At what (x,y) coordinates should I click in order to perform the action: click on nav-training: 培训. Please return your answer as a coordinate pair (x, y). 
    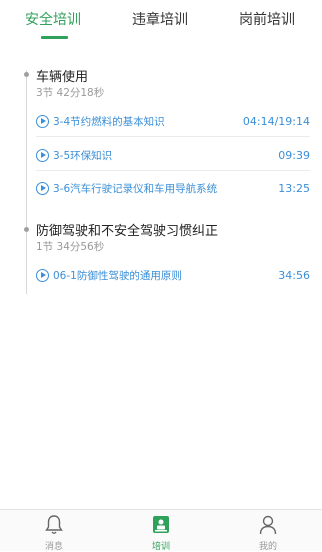
    Looking at the image, I should click on (161, 532).